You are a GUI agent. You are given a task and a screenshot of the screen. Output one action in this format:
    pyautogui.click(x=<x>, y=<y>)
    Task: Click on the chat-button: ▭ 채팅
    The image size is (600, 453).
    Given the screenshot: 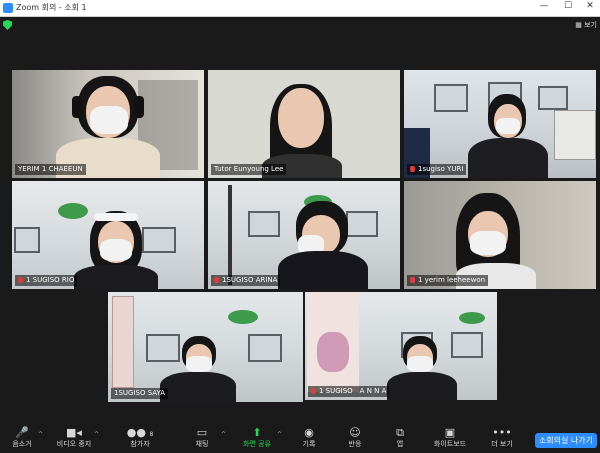 What is the action you would take?
    pyautogui.click(x=202, y=437)
    